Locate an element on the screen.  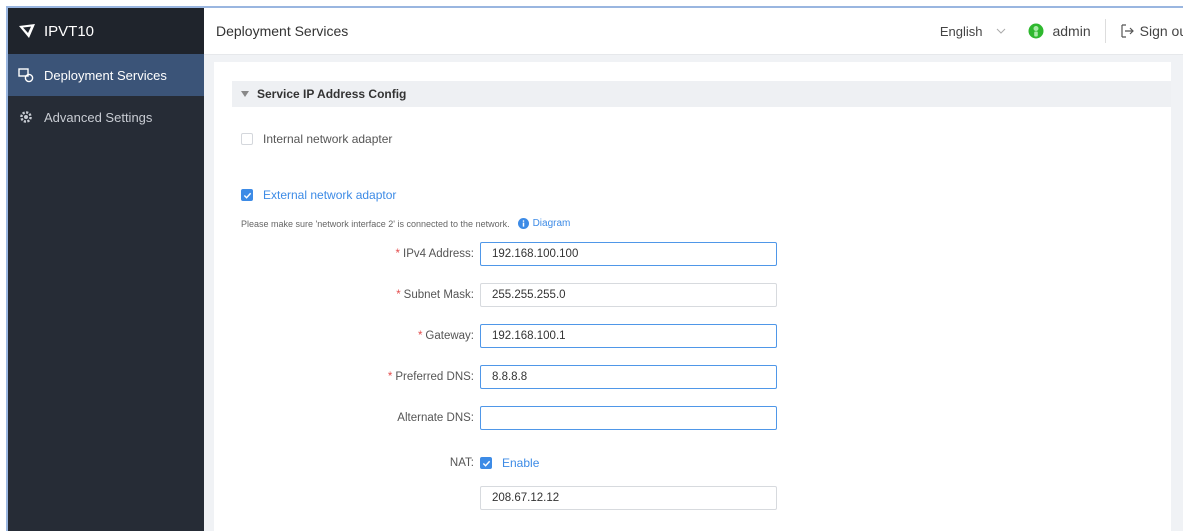
sign-out-button: Sign out is located at coordinates (1151, 31).